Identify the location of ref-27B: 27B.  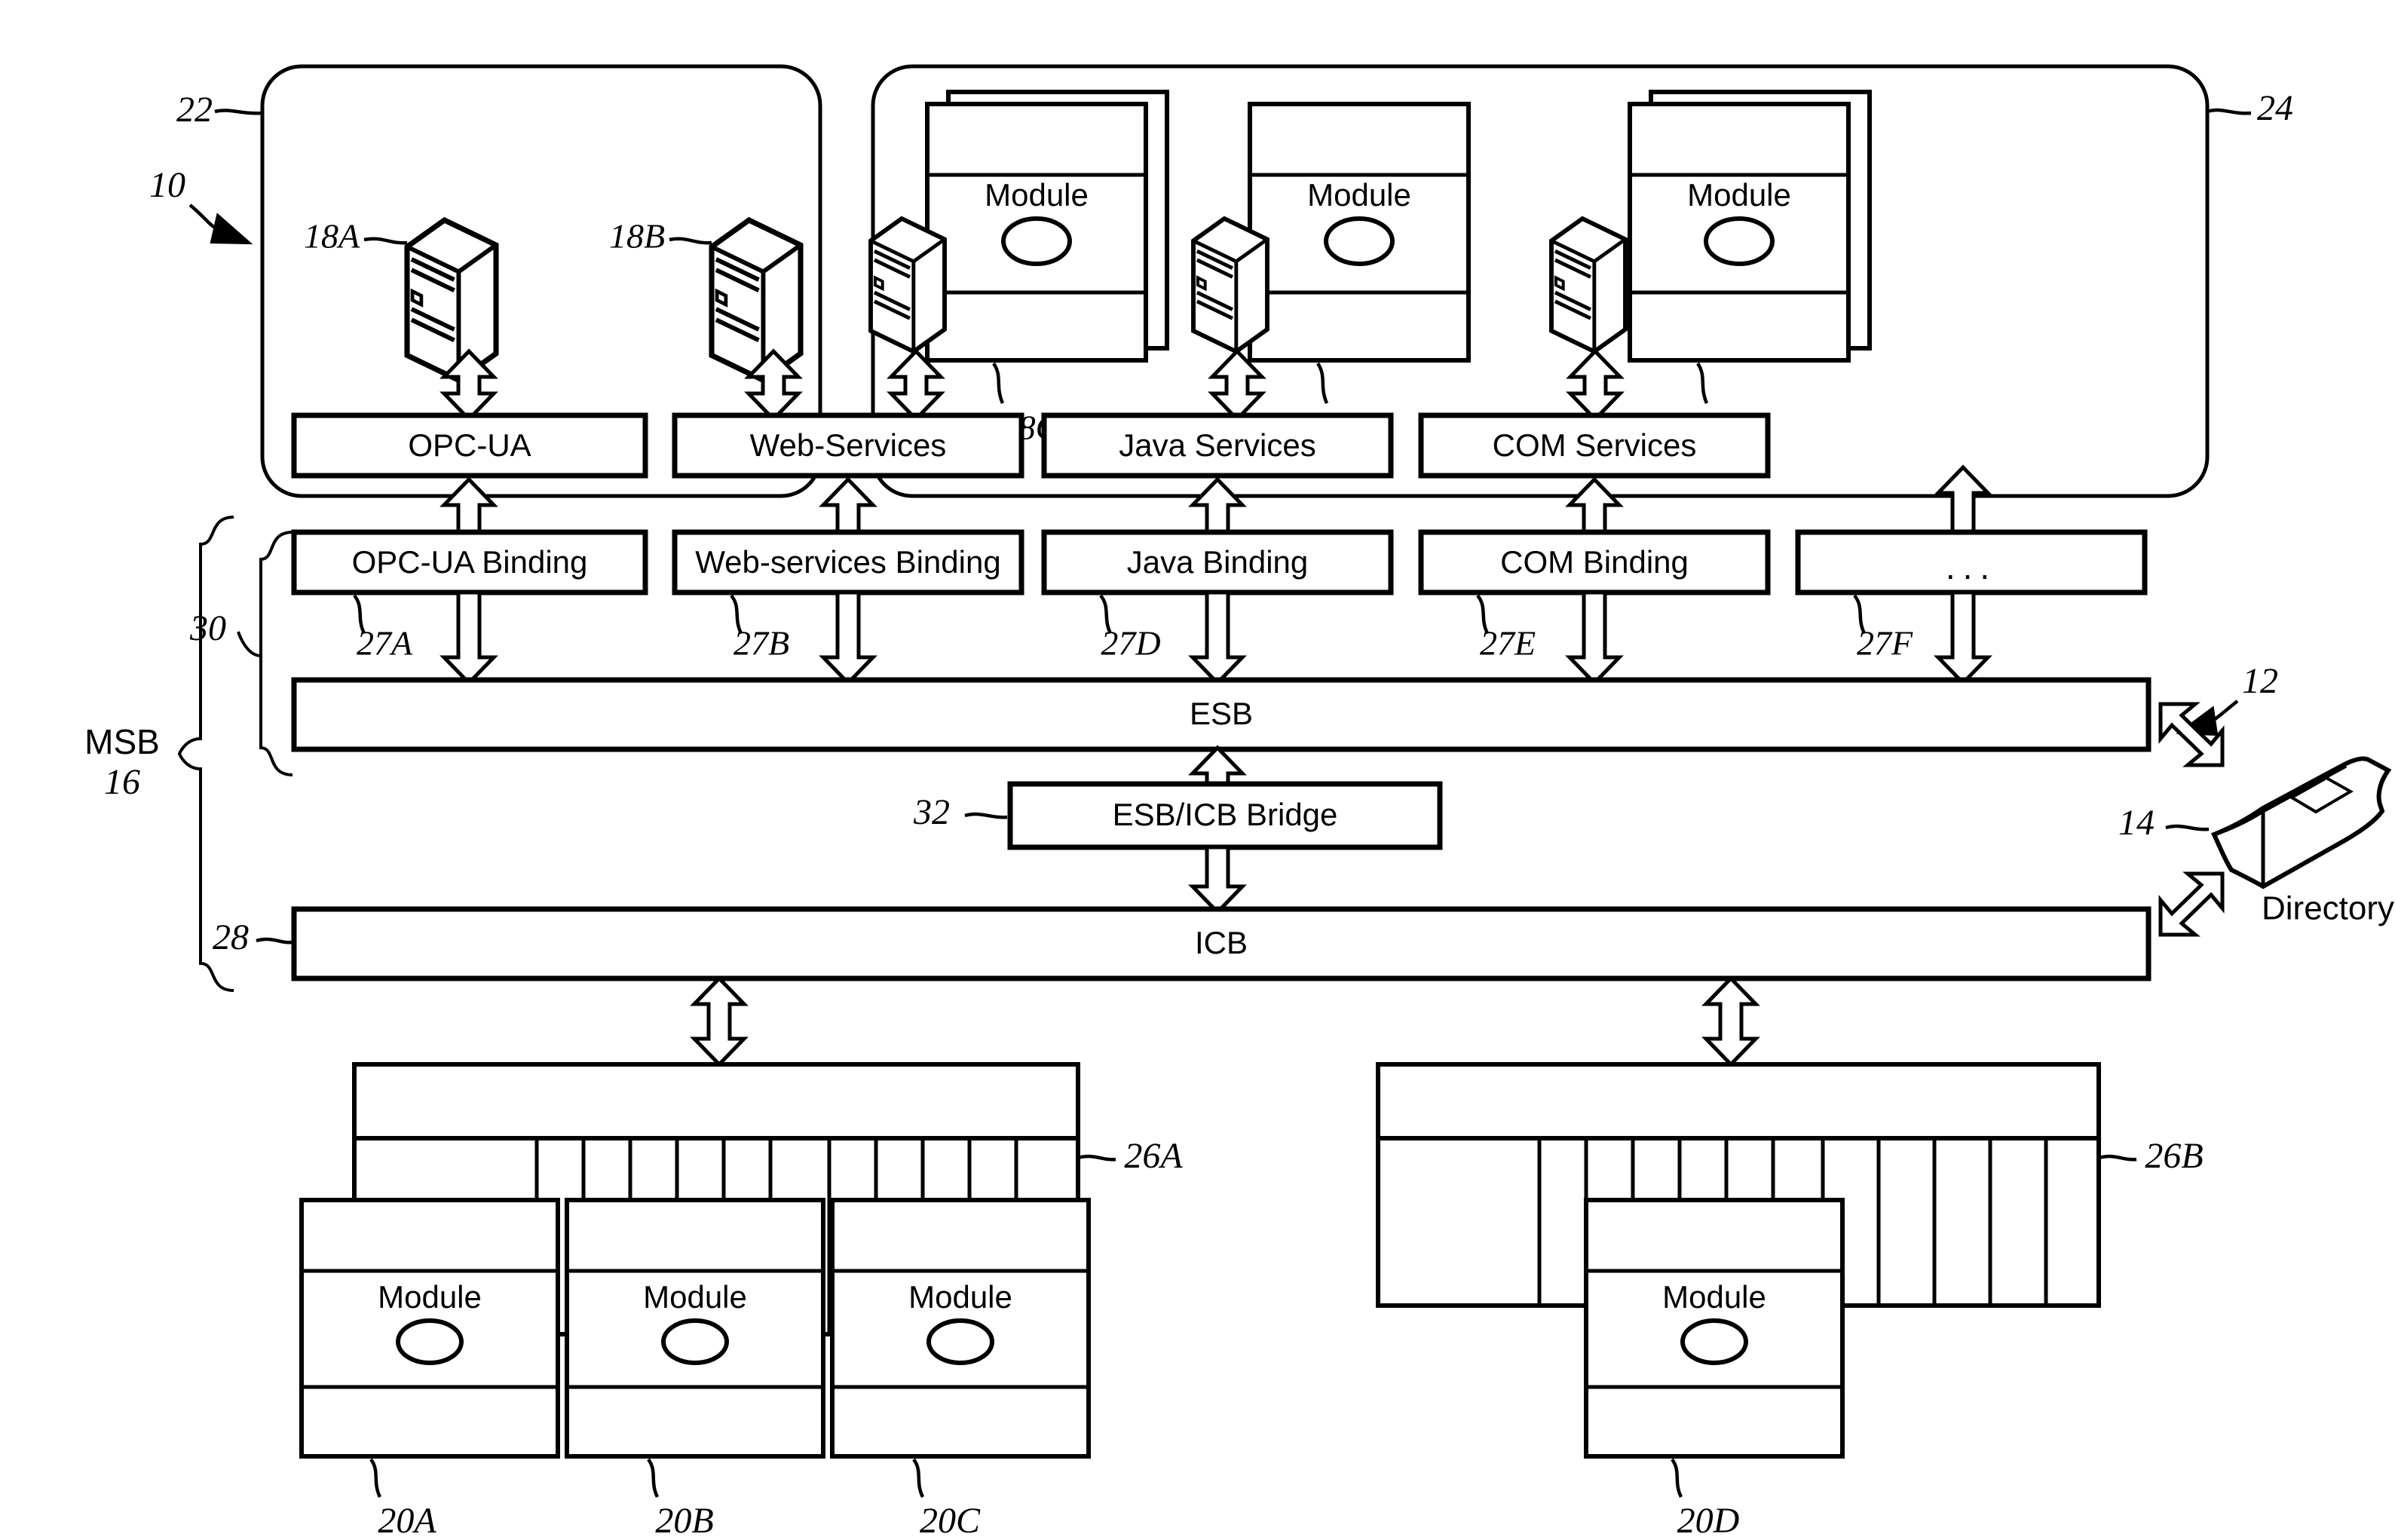
(759, 628).